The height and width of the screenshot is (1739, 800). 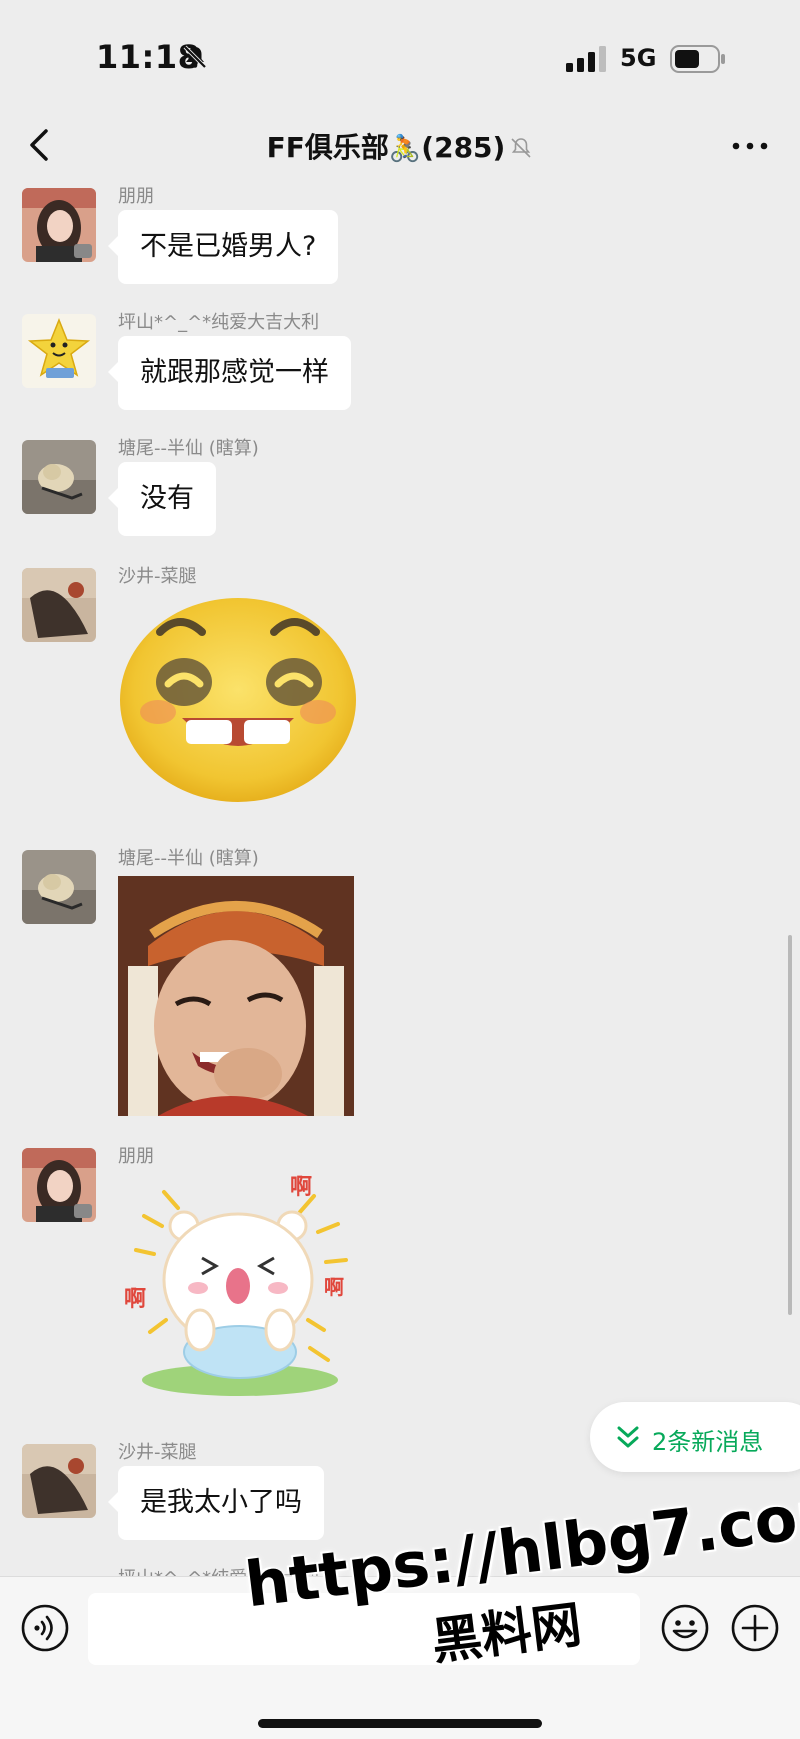 I want to click on new-messages-pill: 2条新消息, so click(x=695, y=1437).